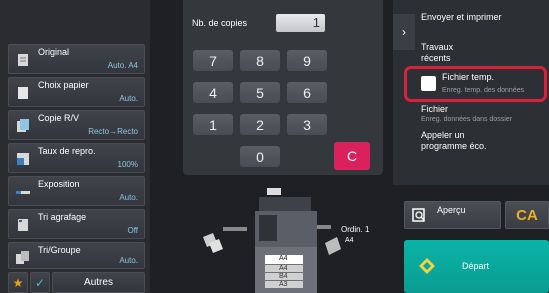 The width and height of the screenshot is (549, 293). Describe the element at coordinates (434, 109) in the screenshot. I see `menu-file: Fichier` at that location.